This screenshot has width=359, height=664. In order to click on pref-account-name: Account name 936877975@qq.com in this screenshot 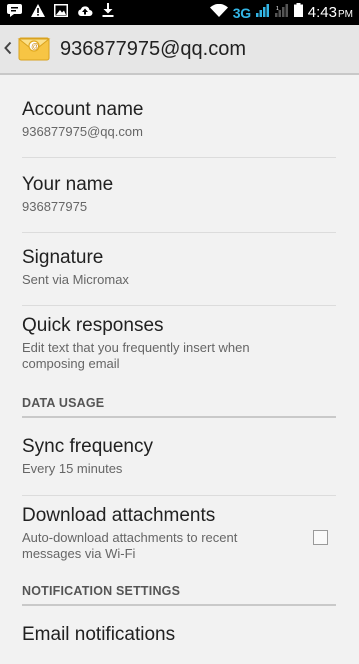, I will do `click(179, 128)`.